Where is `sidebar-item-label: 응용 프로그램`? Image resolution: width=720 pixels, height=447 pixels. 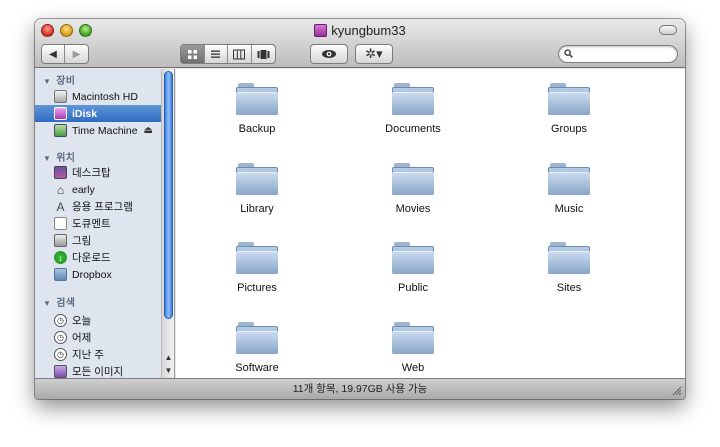
sidebar-item-label: 응용 프로그램 is located at coordinates (102, 207).